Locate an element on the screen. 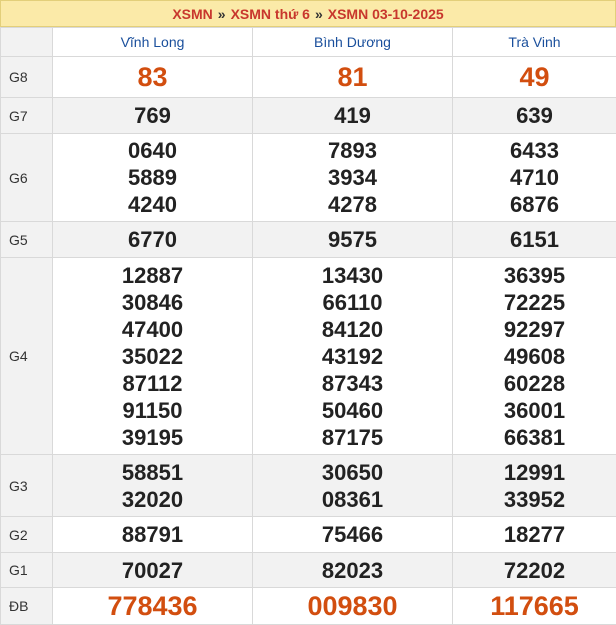 Image resolution: width=616 pixels, height=625 pixels. prize-number: 9575 is located at coordinates (352, 239).